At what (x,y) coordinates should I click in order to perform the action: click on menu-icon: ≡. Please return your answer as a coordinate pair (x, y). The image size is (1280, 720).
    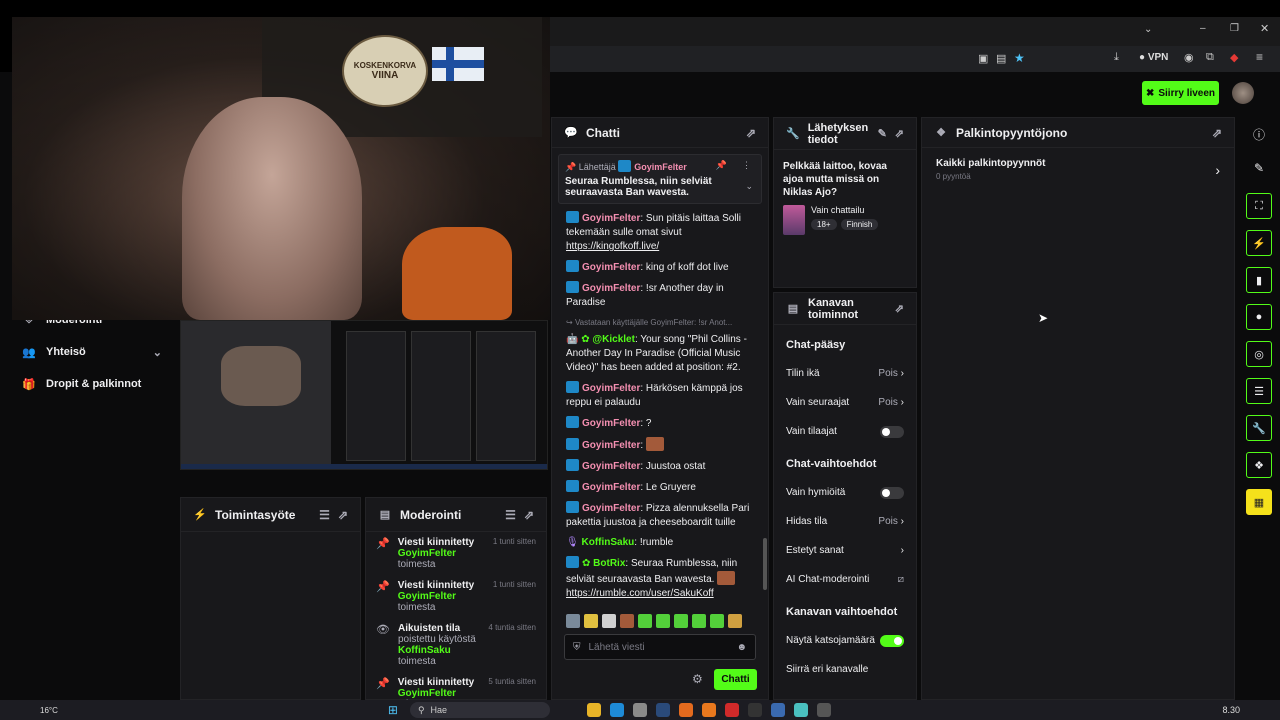
    Looking at the image, I should click on (1259, 57).